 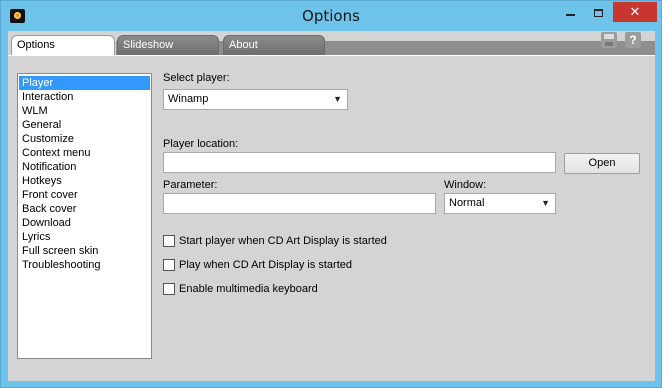 What do you see at coordinates (255, 99) in the screenshot?
I see `player-select: Winamp ▼` at bounding box center [255, 99].